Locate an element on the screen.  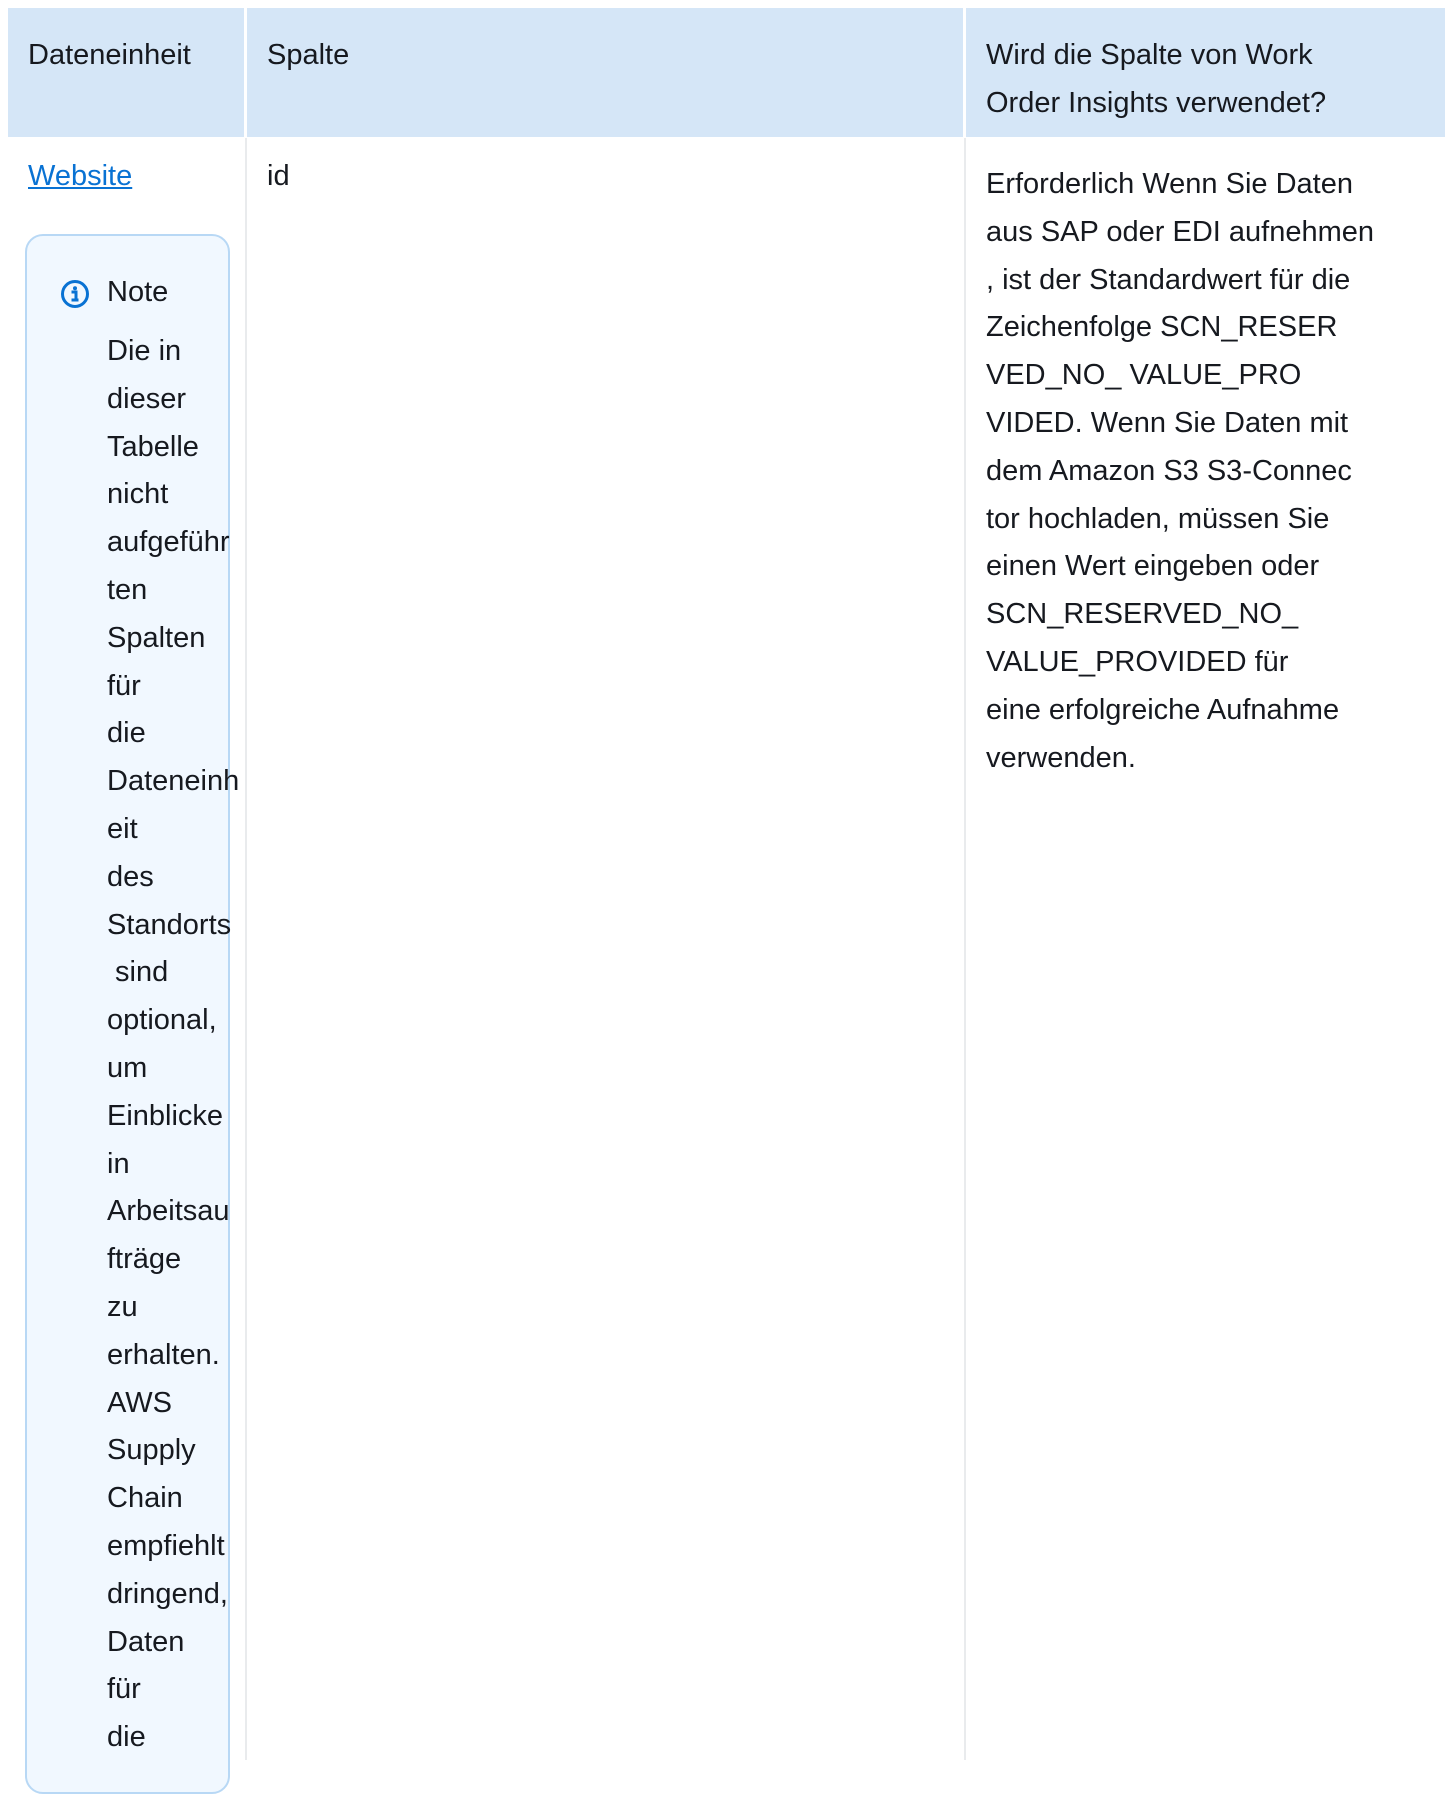
description-line: aus SAP oder EDI aufnehmen is located at coordinates (1180, 231).